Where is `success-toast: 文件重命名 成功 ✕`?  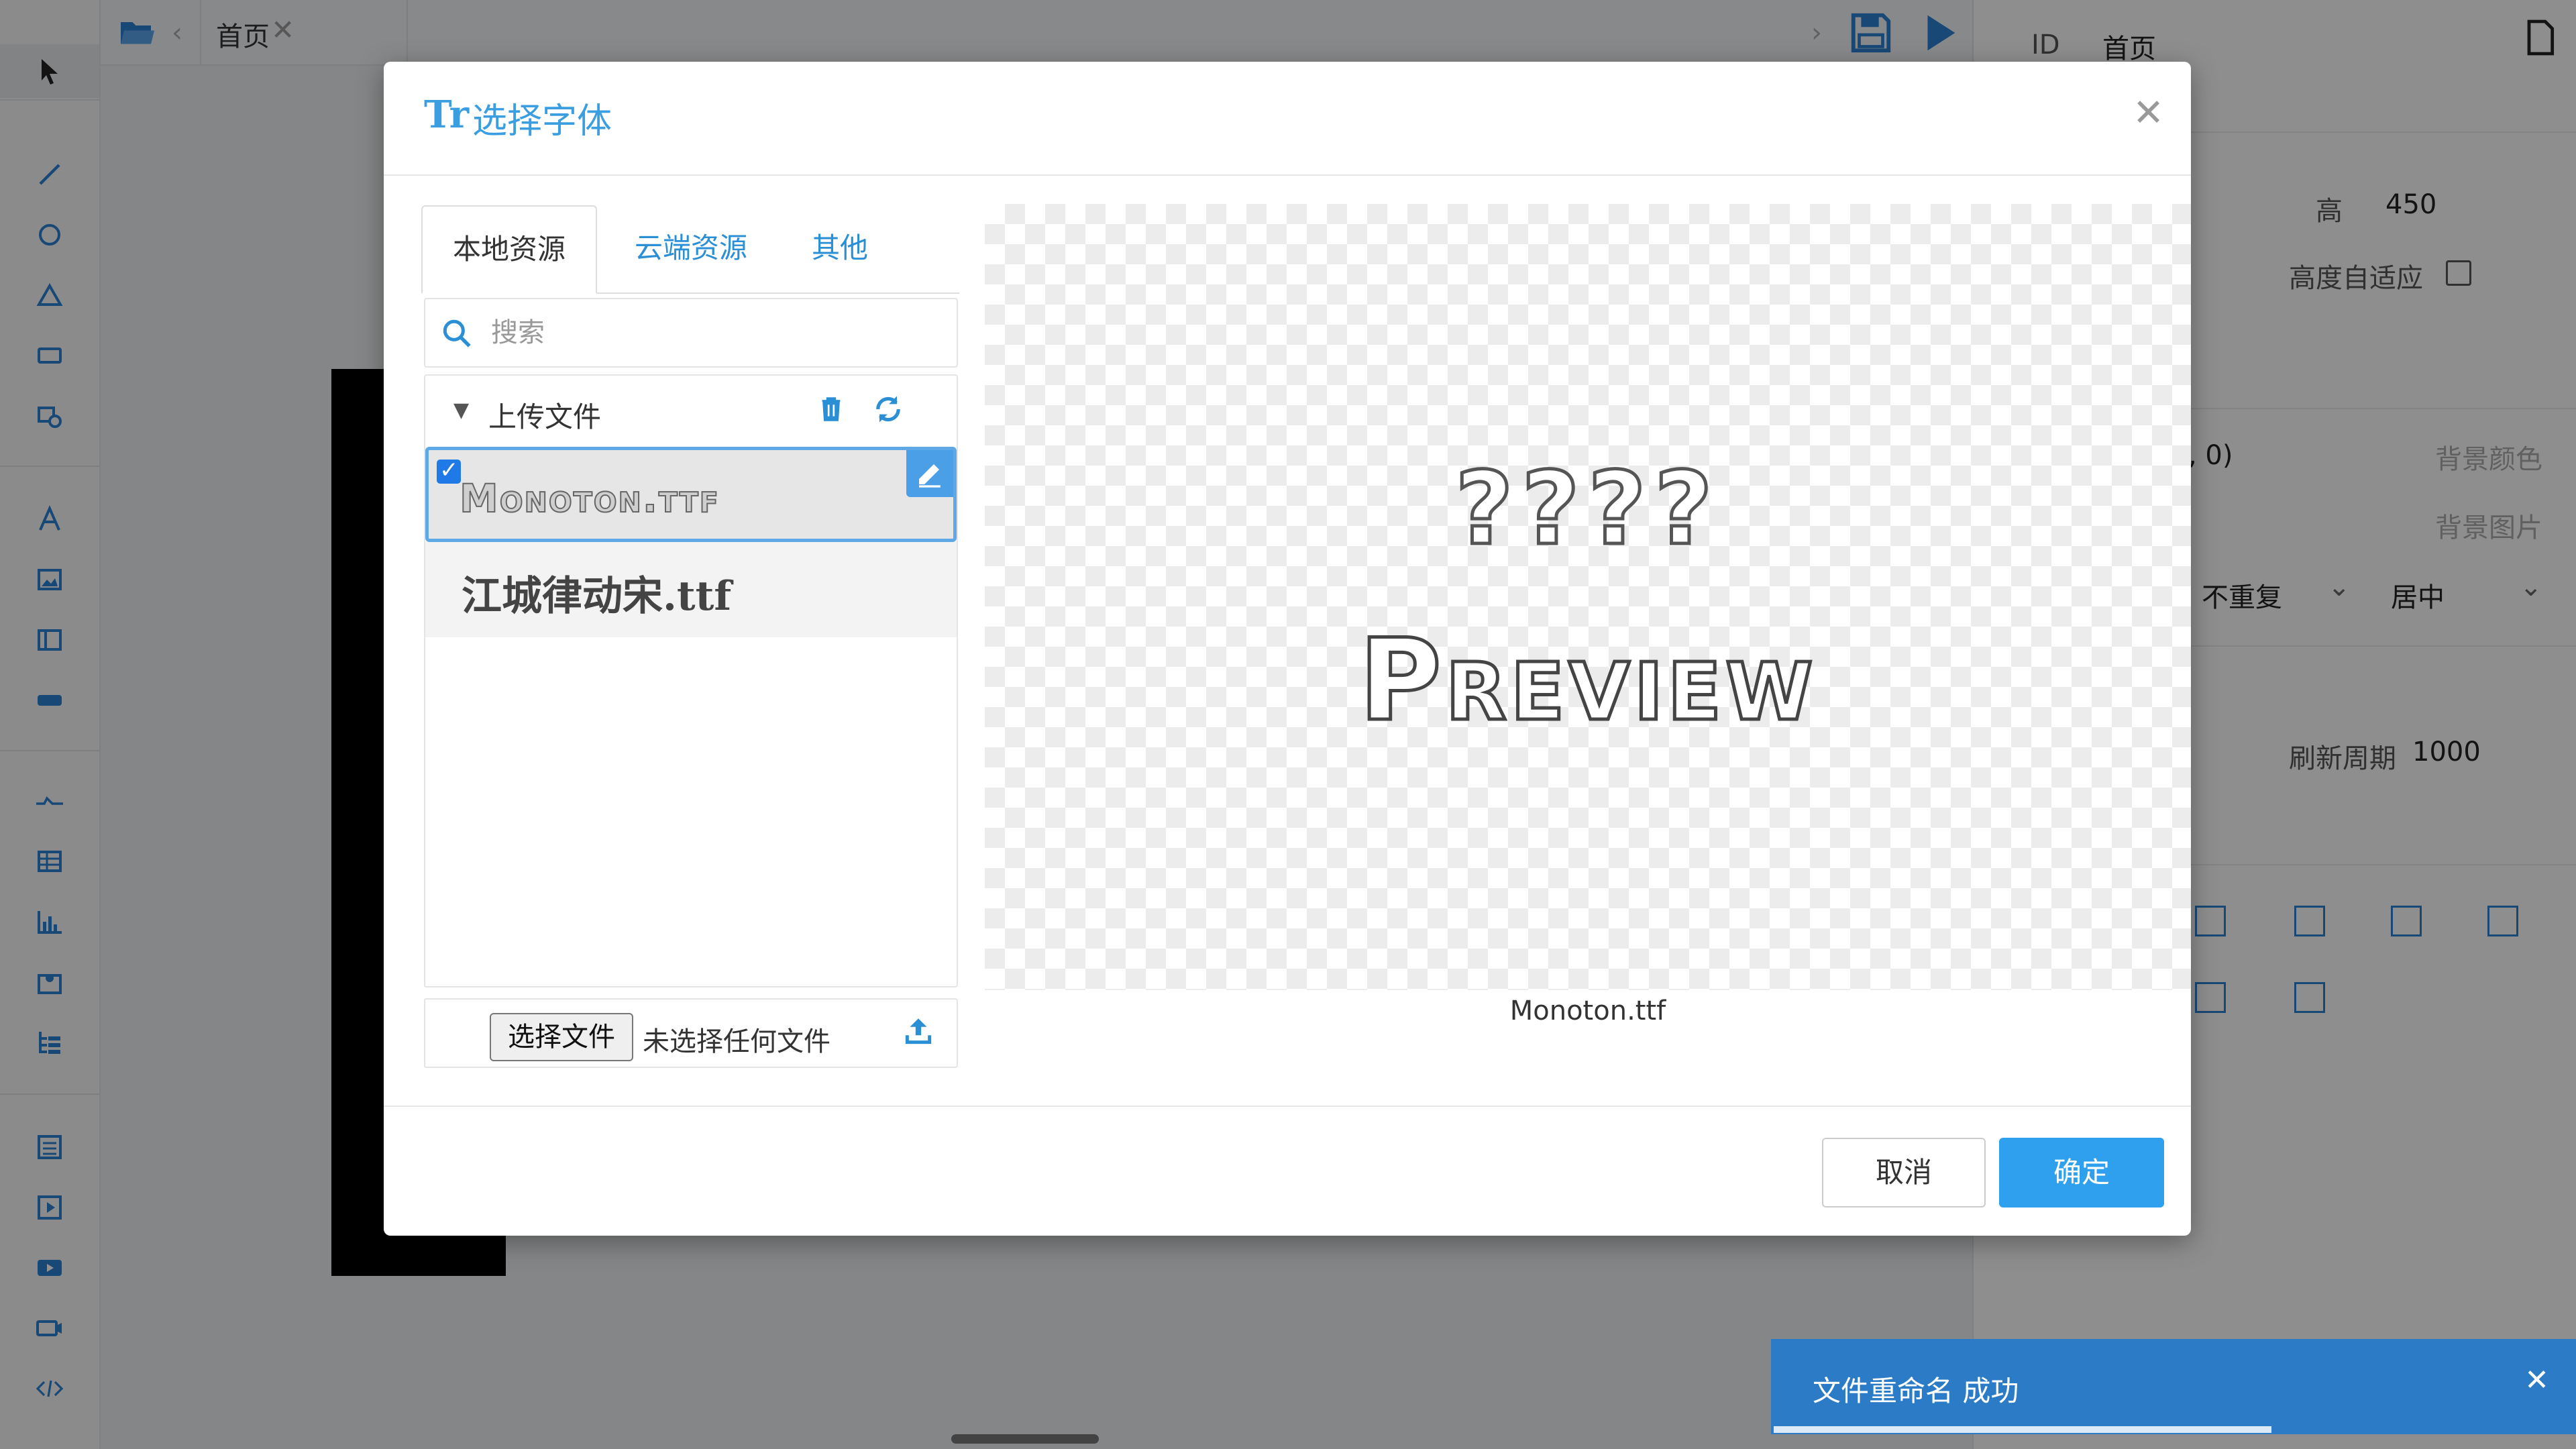
success-toast: 文件重命名 成功 ✕ is located at coordinates (2173, 1386).